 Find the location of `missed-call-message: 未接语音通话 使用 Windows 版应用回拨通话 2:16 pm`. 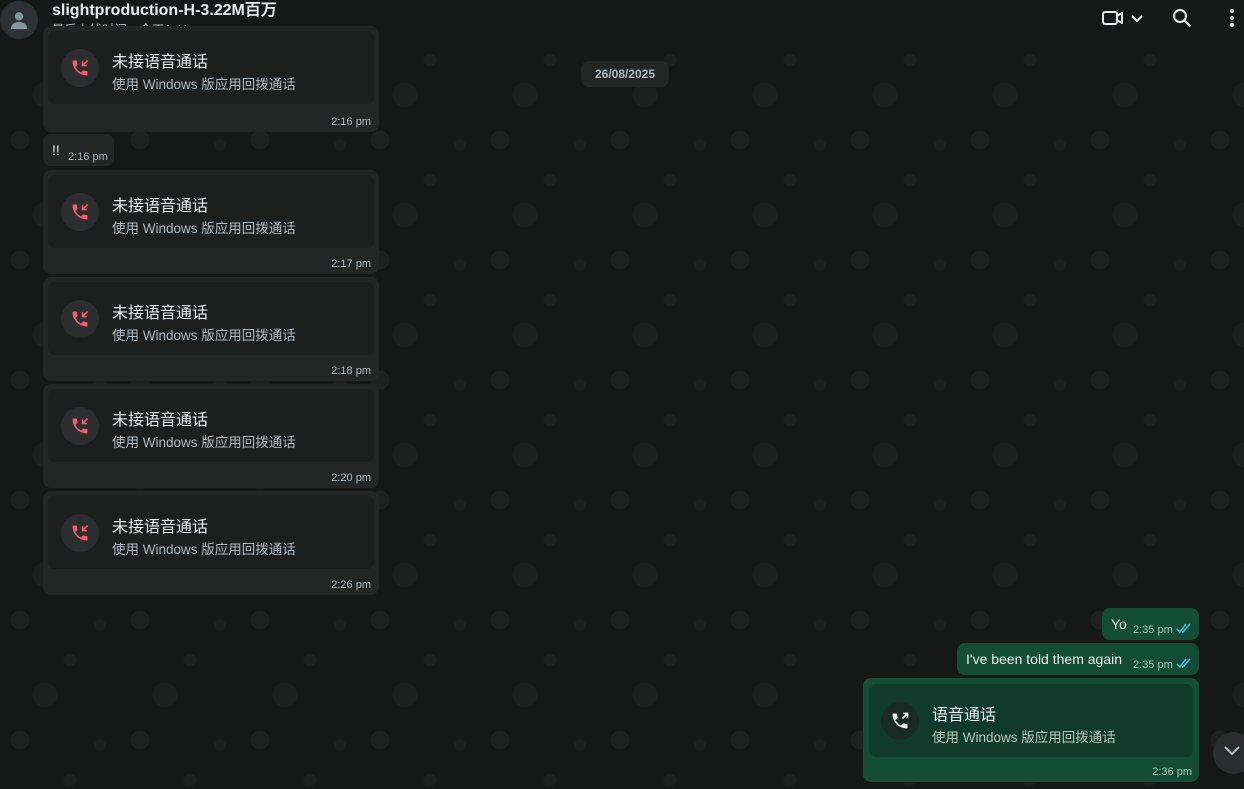

missed-call-message: 未接语音通话 使用 Windows 版应用回拨通话 2:16 pm is located at coordinates (211, 79).